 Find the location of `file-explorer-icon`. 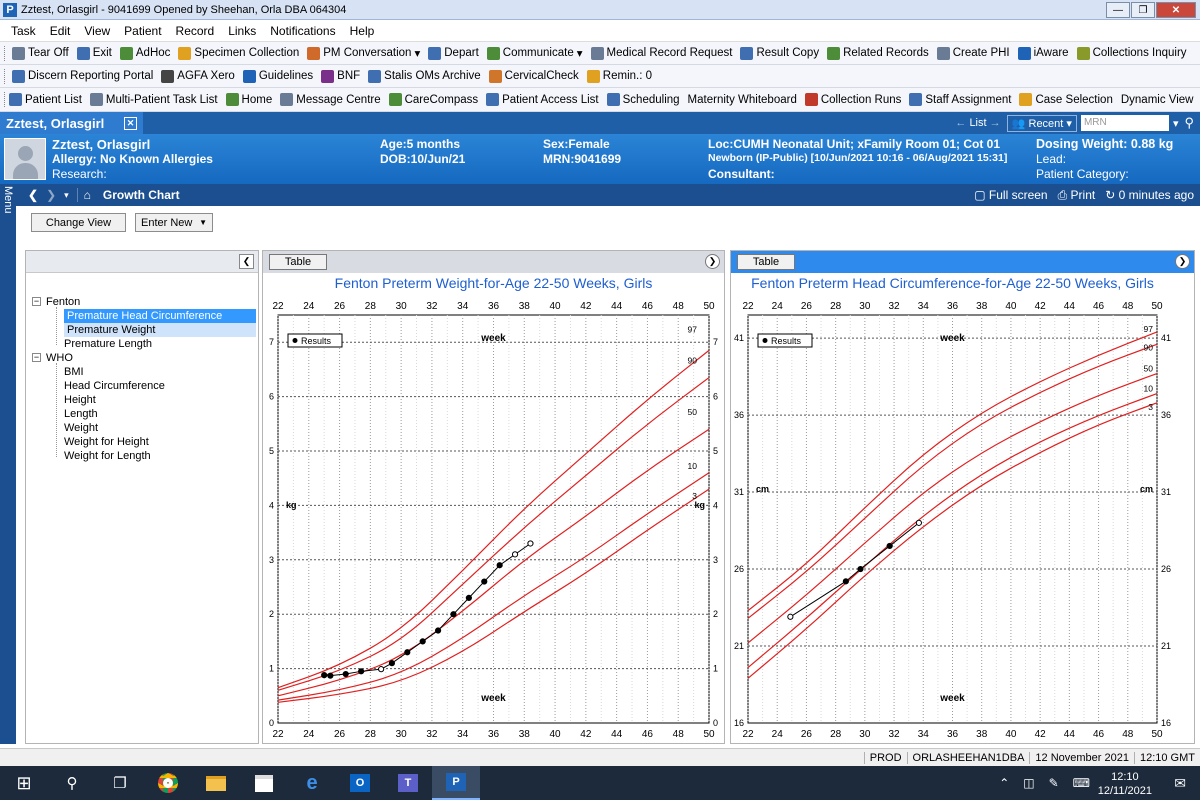

file-explorer-icon is located at coordinates (216, 783).